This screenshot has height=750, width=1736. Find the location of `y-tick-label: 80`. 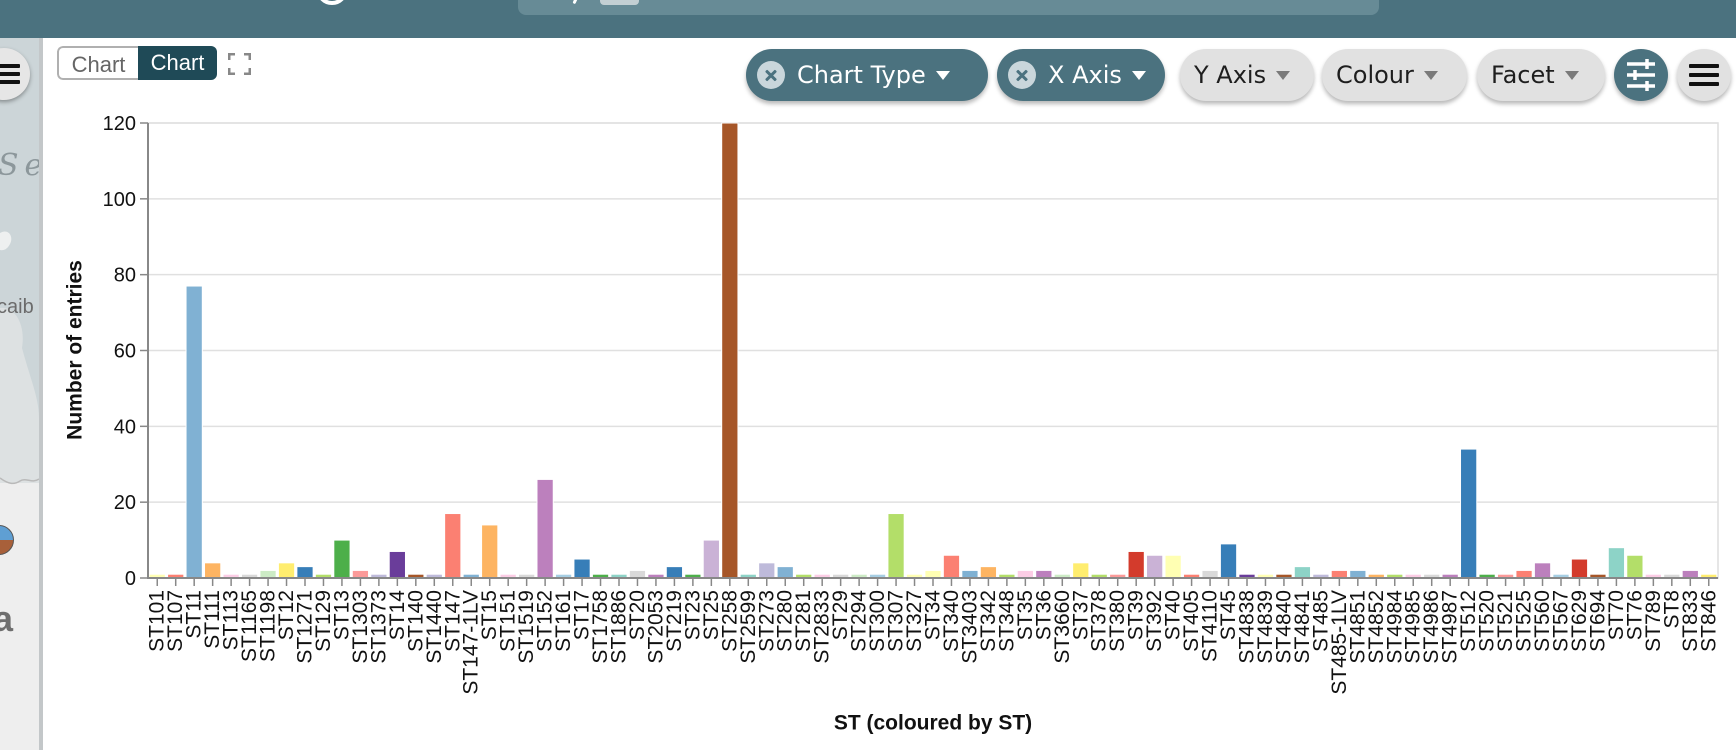

y-tick-label: 80 is located at coordinates (125, 276).